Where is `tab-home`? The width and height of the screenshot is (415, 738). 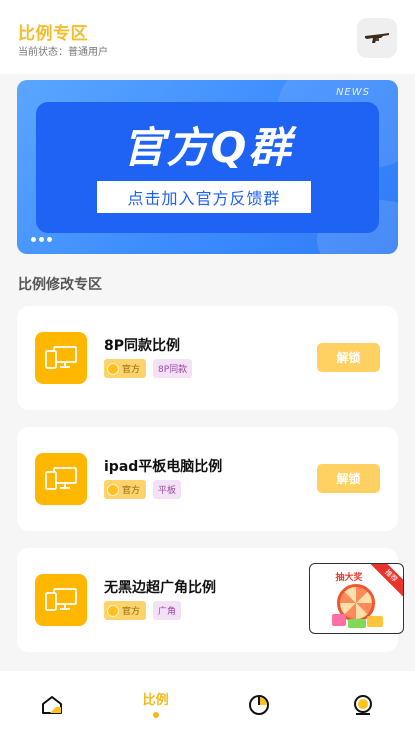 tab-home is located at coordinates (52, 704).